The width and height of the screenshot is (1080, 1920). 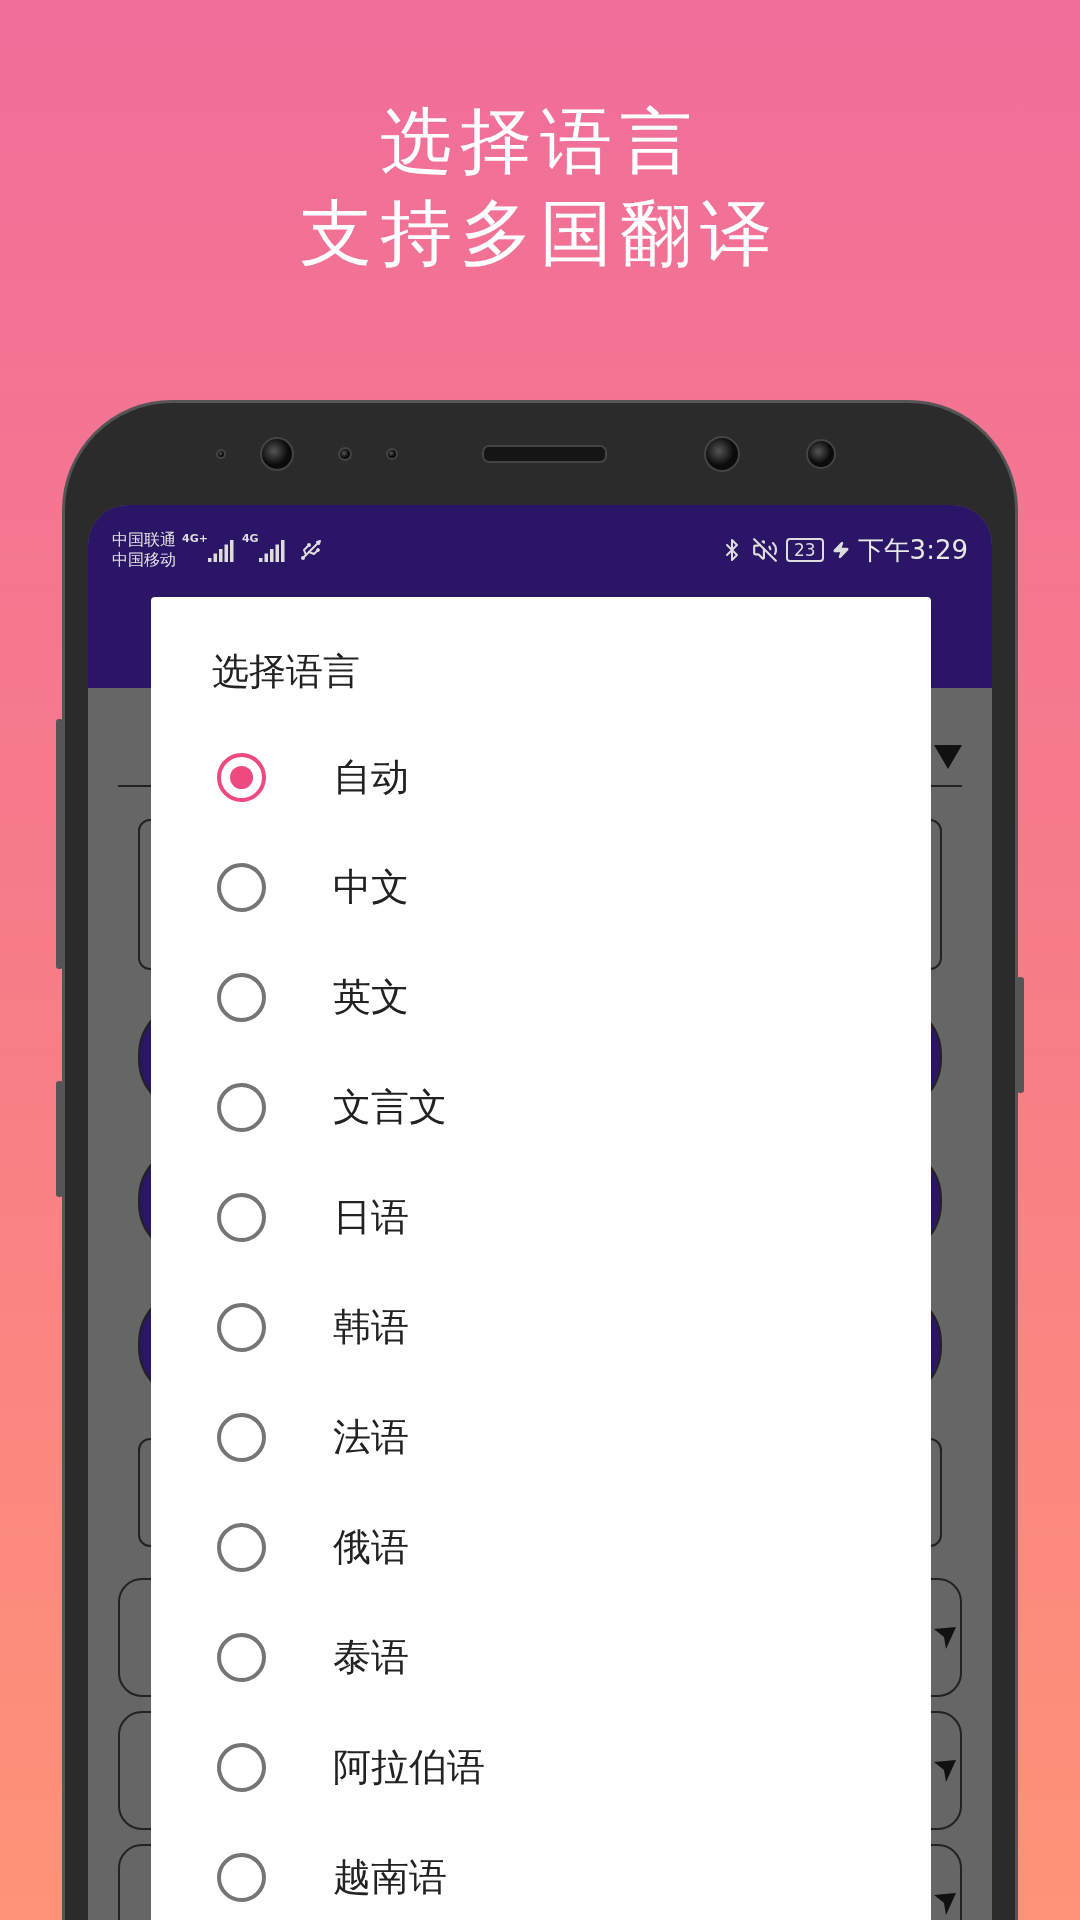 I want to click on language-label: 阿拉伯语, so click(x=409, y=1767).